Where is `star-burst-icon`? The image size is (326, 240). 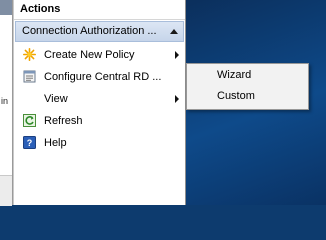
star-burst-icon is located at coordinates (29, 54).